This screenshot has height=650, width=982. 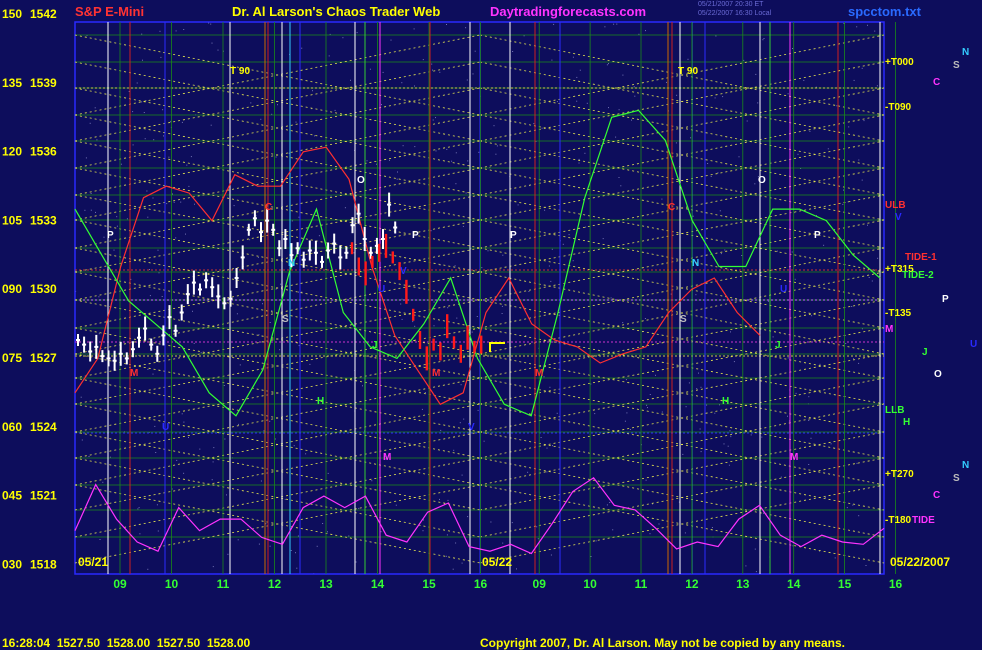 What do you see at coordinates (12, 83) in the screenshot?
I see `y-osc-label: 135` at bounding box center [12, 83].